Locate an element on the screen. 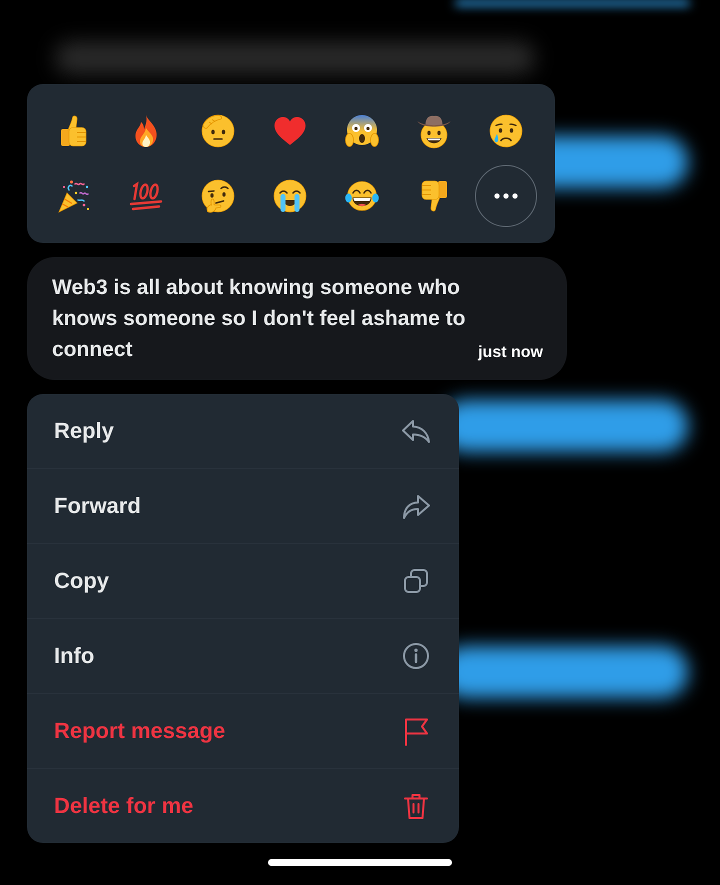  ellipsis-icon is located at coordinates (506, 195).